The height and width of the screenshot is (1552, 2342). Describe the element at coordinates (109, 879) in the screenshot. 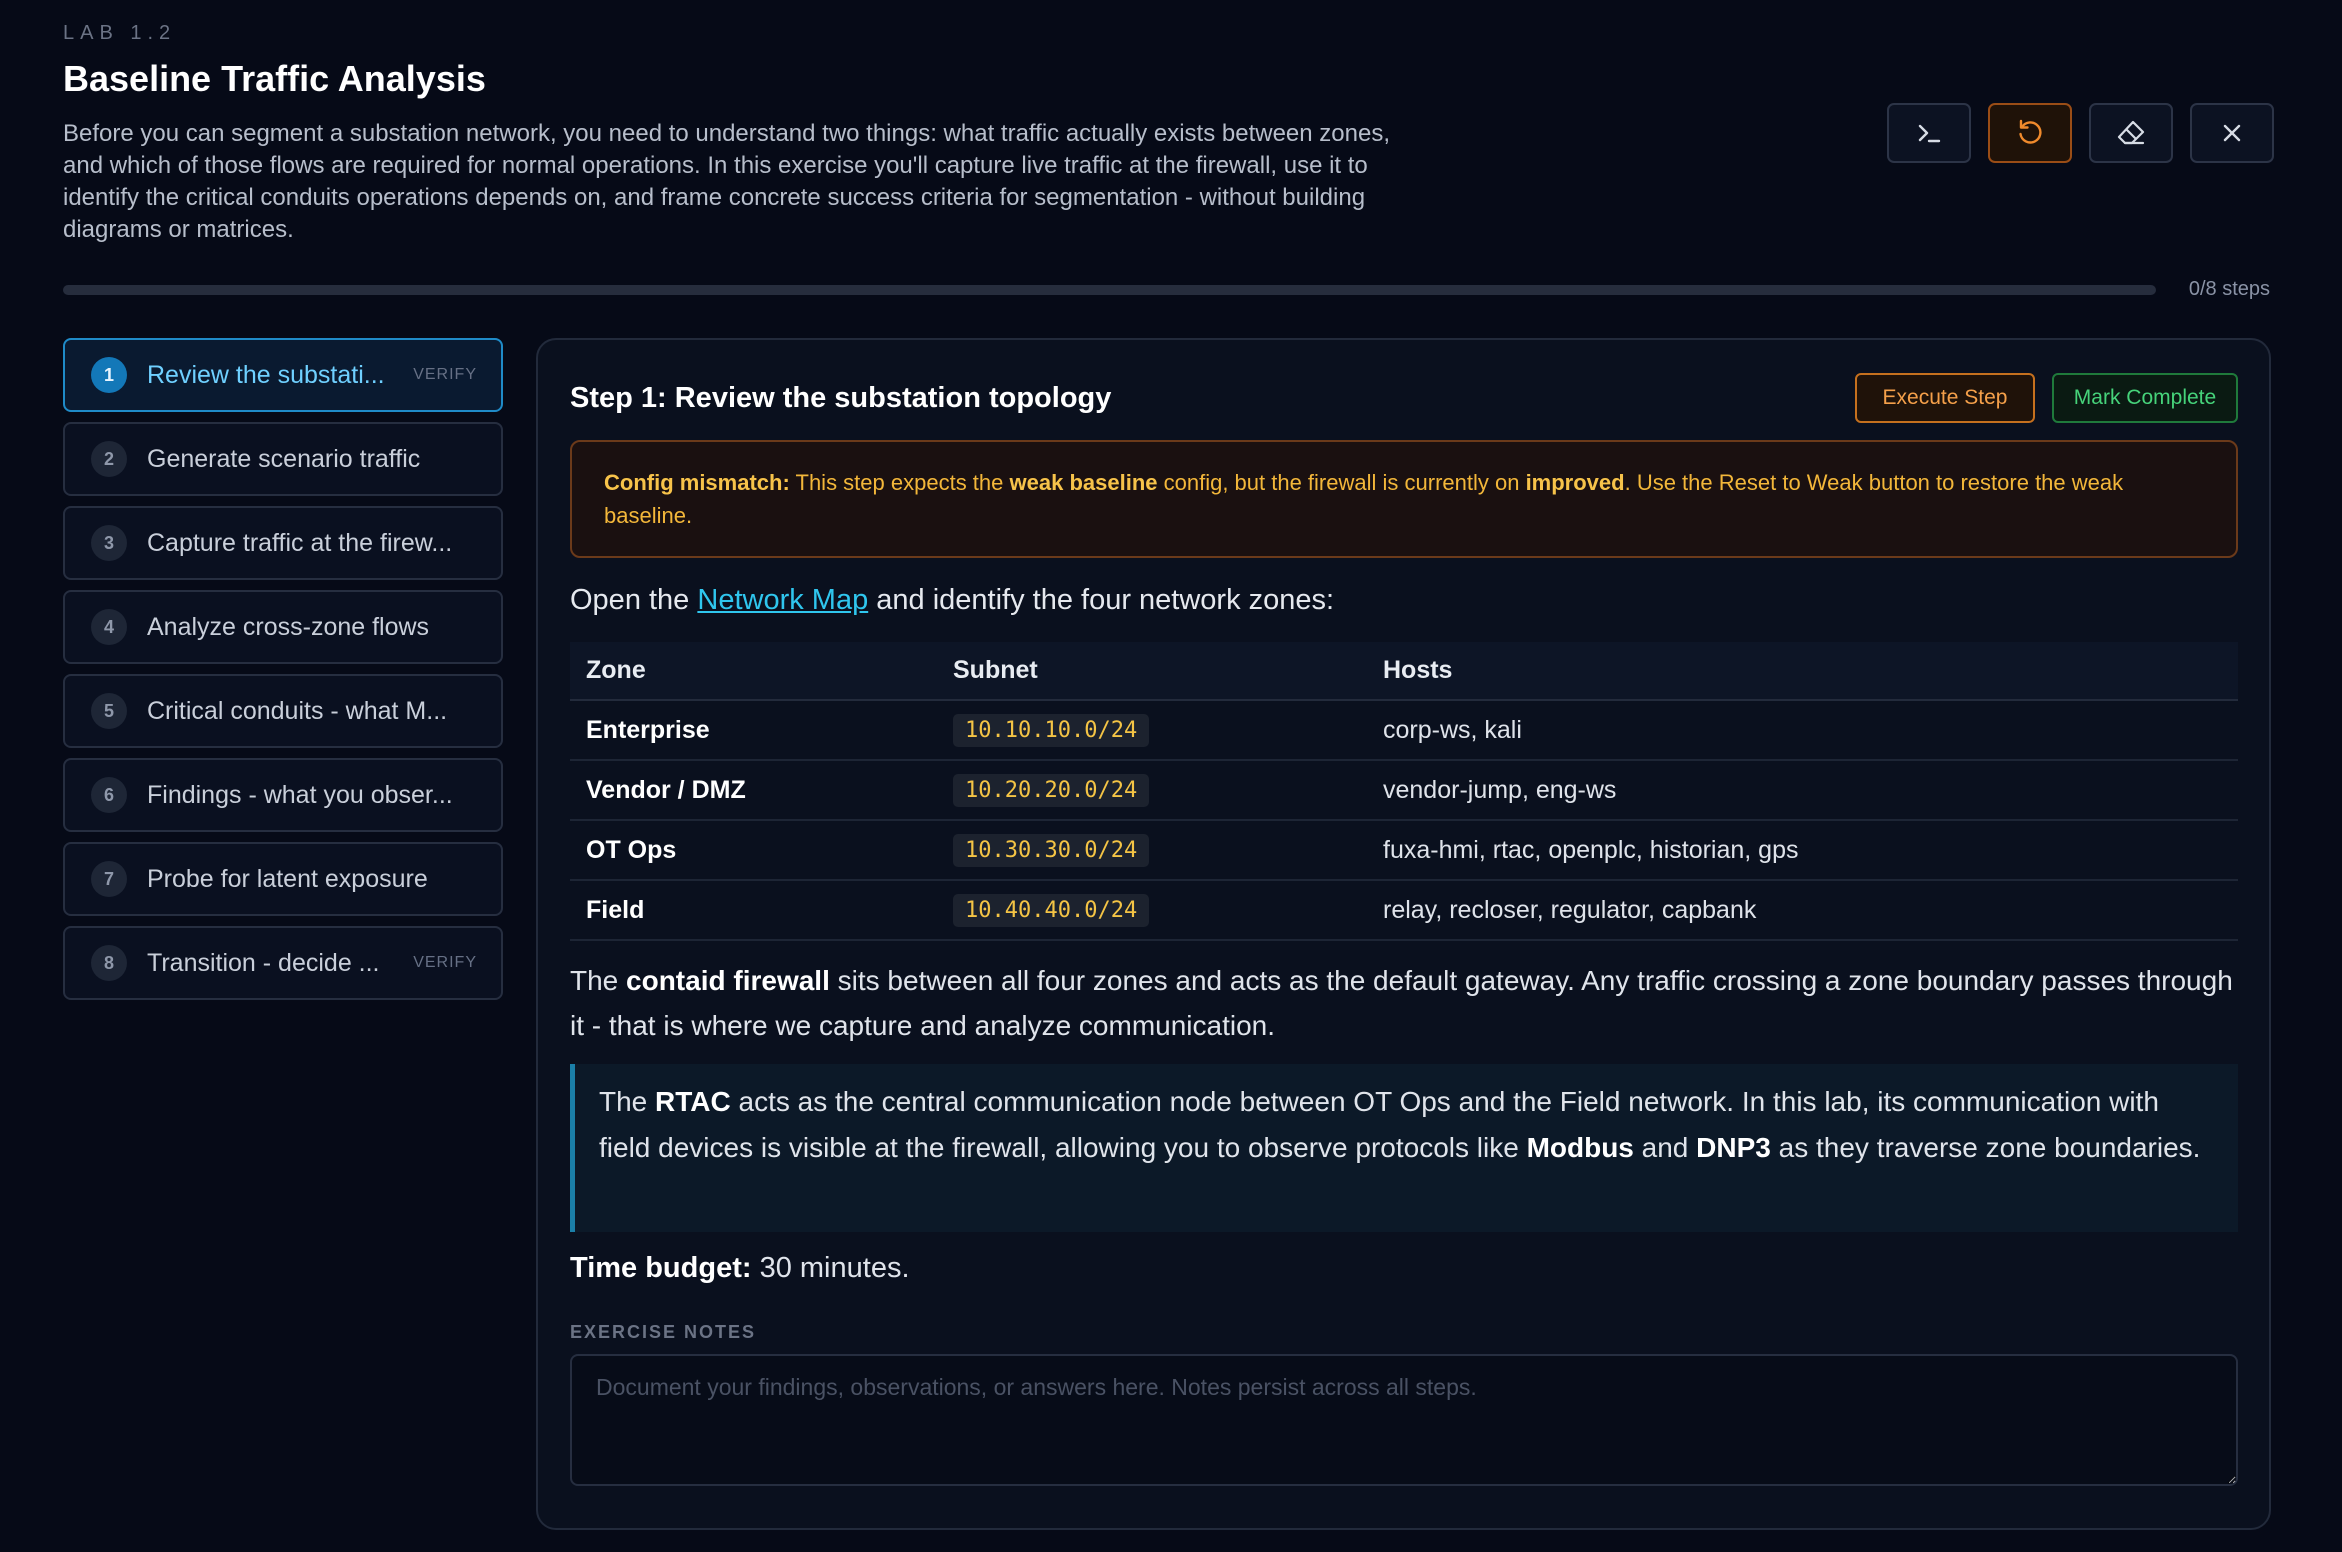

I see `step-number: 7` at that location.